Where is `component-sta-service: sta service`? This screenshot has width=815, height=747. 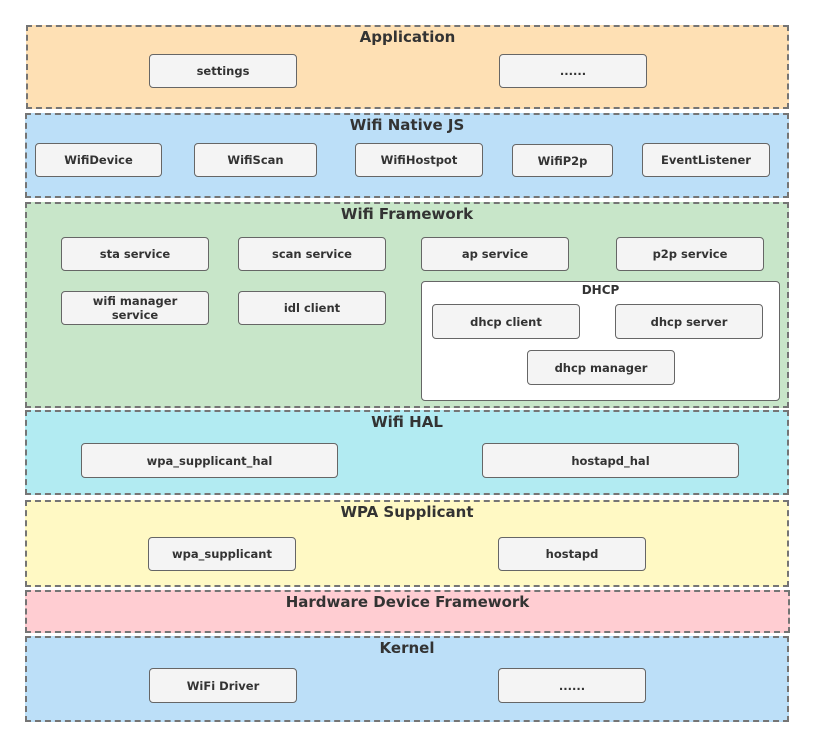
component-sta-service: sta service is located at coordinates (135, 254).